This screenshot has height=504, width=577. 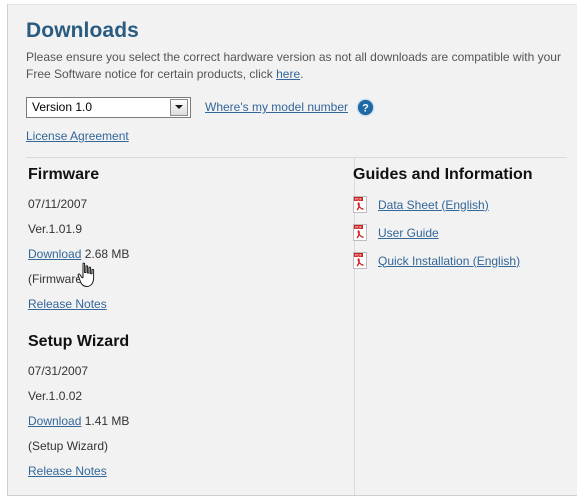 I want to click on setup-wizard-release-notes-link: Release Notes, so click(x=67, y=471).